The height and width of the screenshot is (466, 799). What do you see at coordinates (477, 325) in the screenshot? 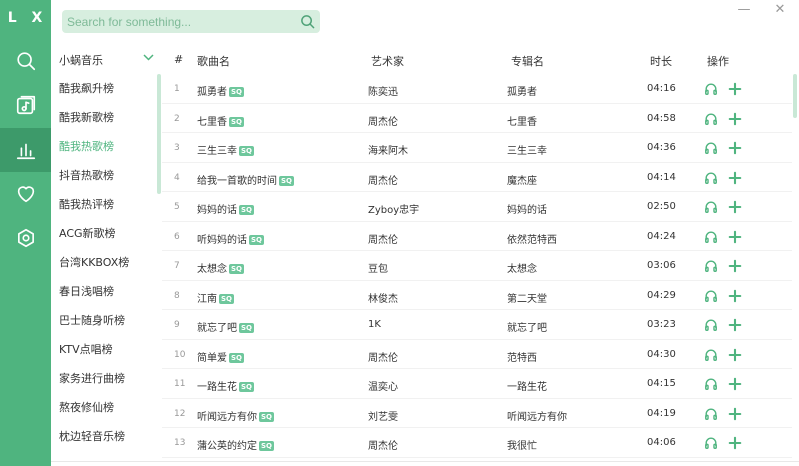
I see `table-row: 9 就忘了吧 SQ 1K 就忘了吧 03:23` at bounding box center [477, 325].